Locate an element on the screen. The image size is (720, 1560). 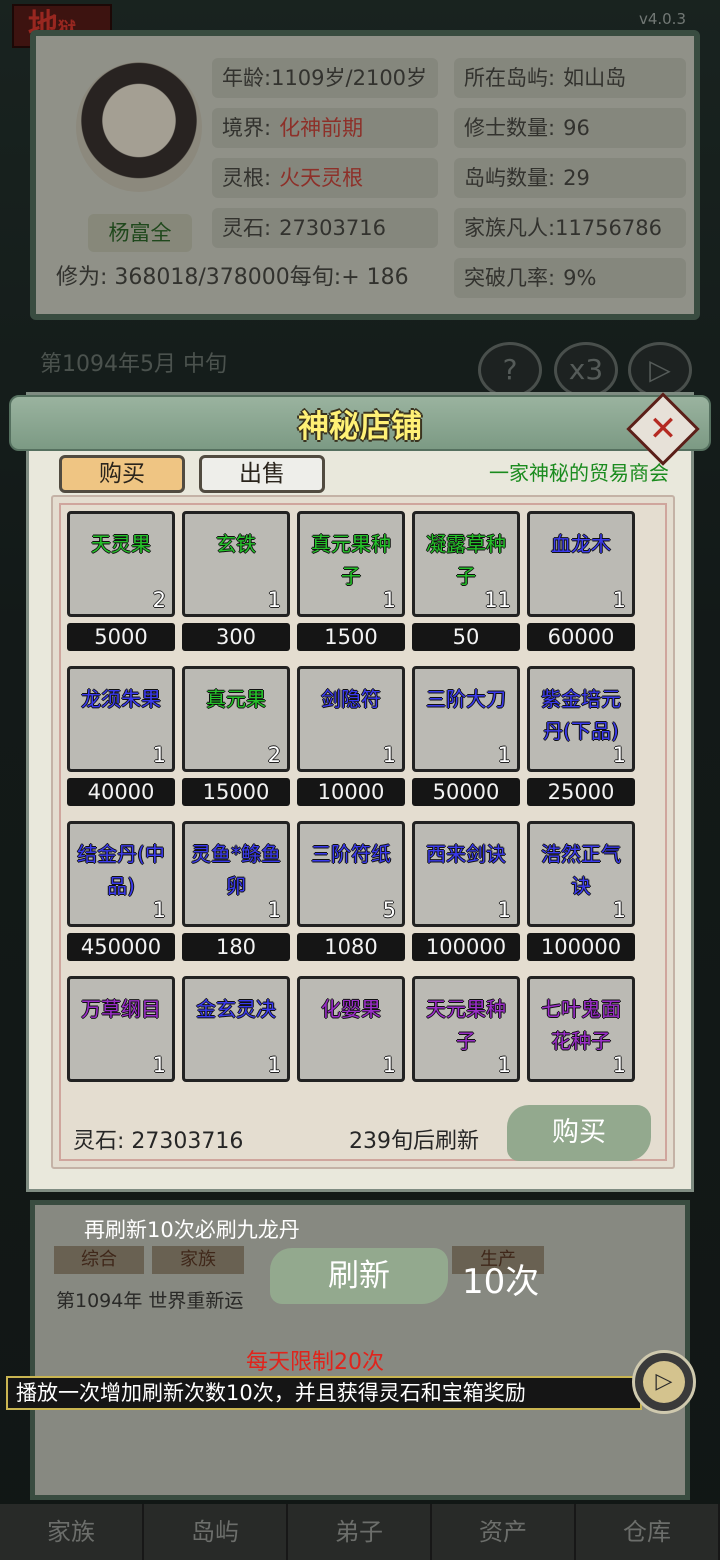
shop-item: 三阶大刀 1 50000 is located at coordinates (466, 736).